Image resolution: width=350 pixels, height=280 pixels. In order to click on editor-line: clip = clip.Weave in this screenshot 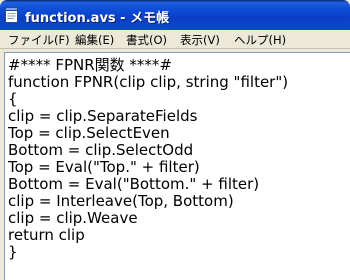, I will do `click(73, 218)`.